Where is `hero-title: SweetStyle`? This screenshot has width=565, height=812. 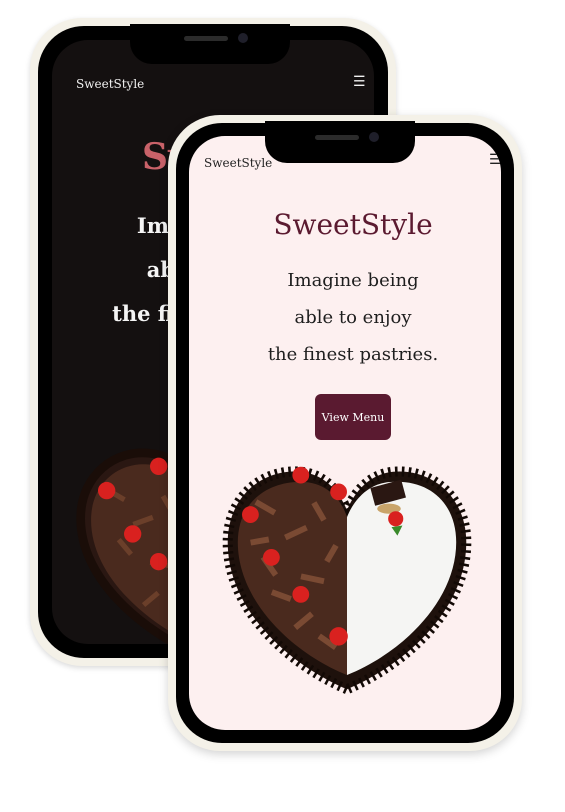 hero-title: SweetStyle is located at coordinates (353, 224).